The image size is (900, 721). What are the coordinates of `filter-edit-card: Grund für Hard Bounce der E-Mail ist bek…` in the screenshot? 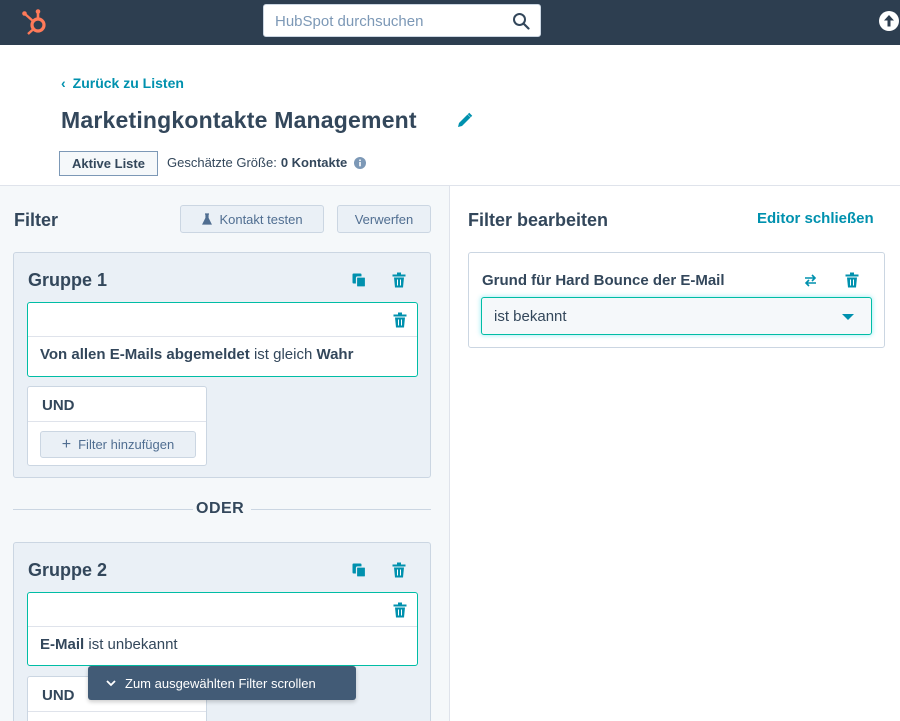 It's located at (676, 300).